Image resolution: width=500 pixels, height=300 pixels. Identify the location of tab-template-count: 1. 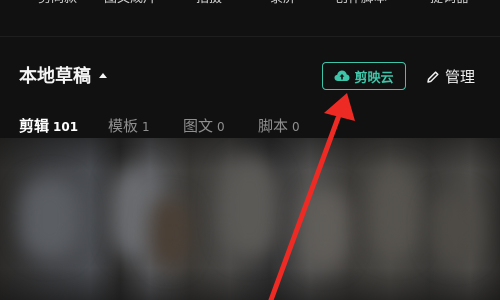
(146, 127).